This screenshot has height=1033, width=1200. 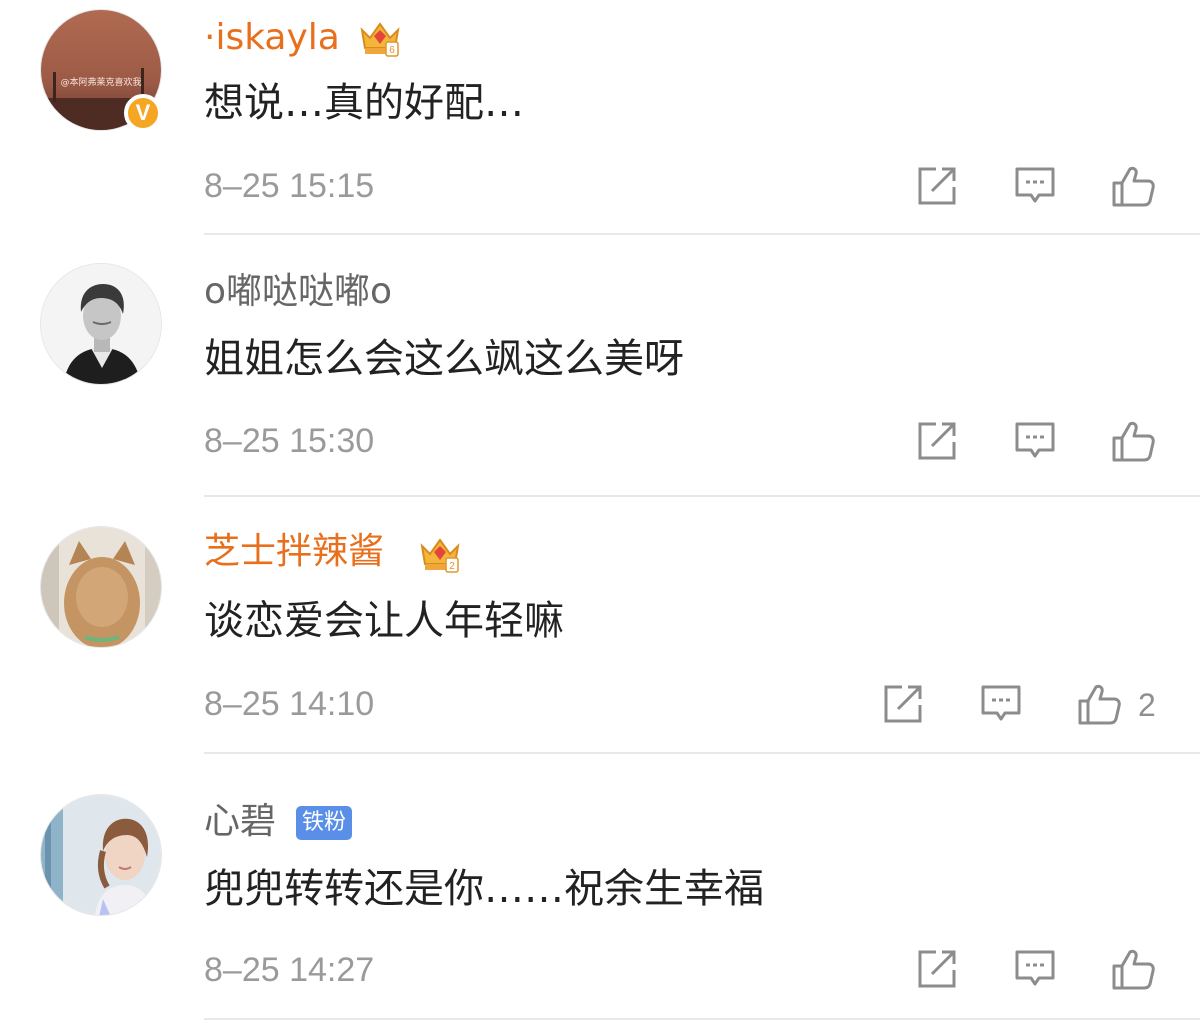 What do you see at coordinates (289, 186) in the screenshot?
I see `timestamp: 8–25 15:15` at bounding box center [289, 186].